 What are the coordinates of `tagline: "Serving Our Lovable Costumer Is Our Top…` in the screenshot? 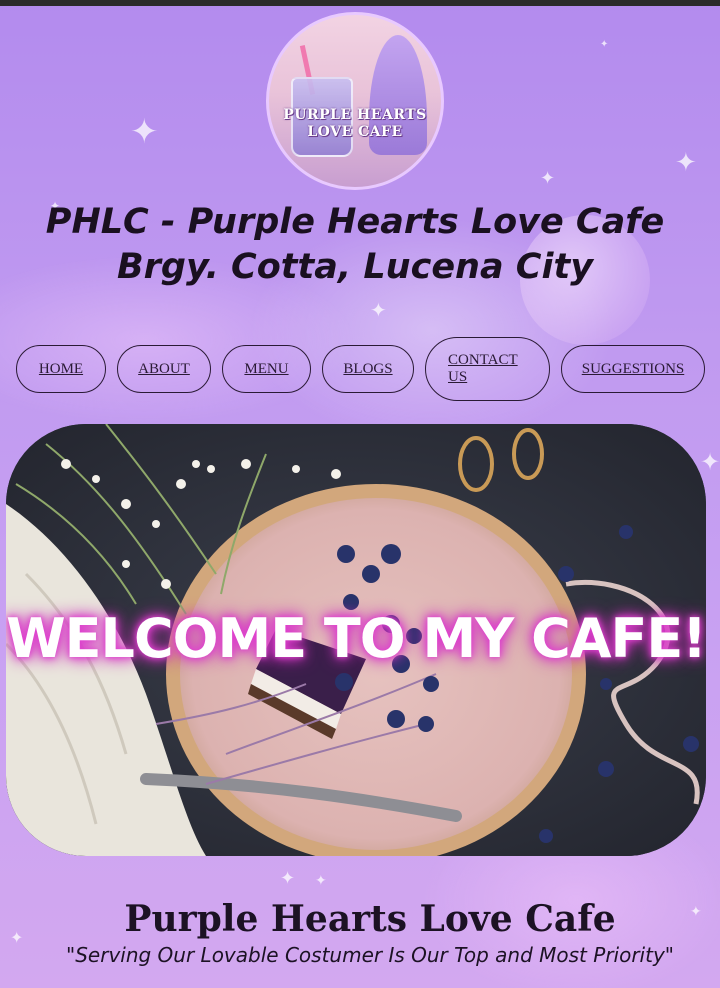 It's located at (370, 955).